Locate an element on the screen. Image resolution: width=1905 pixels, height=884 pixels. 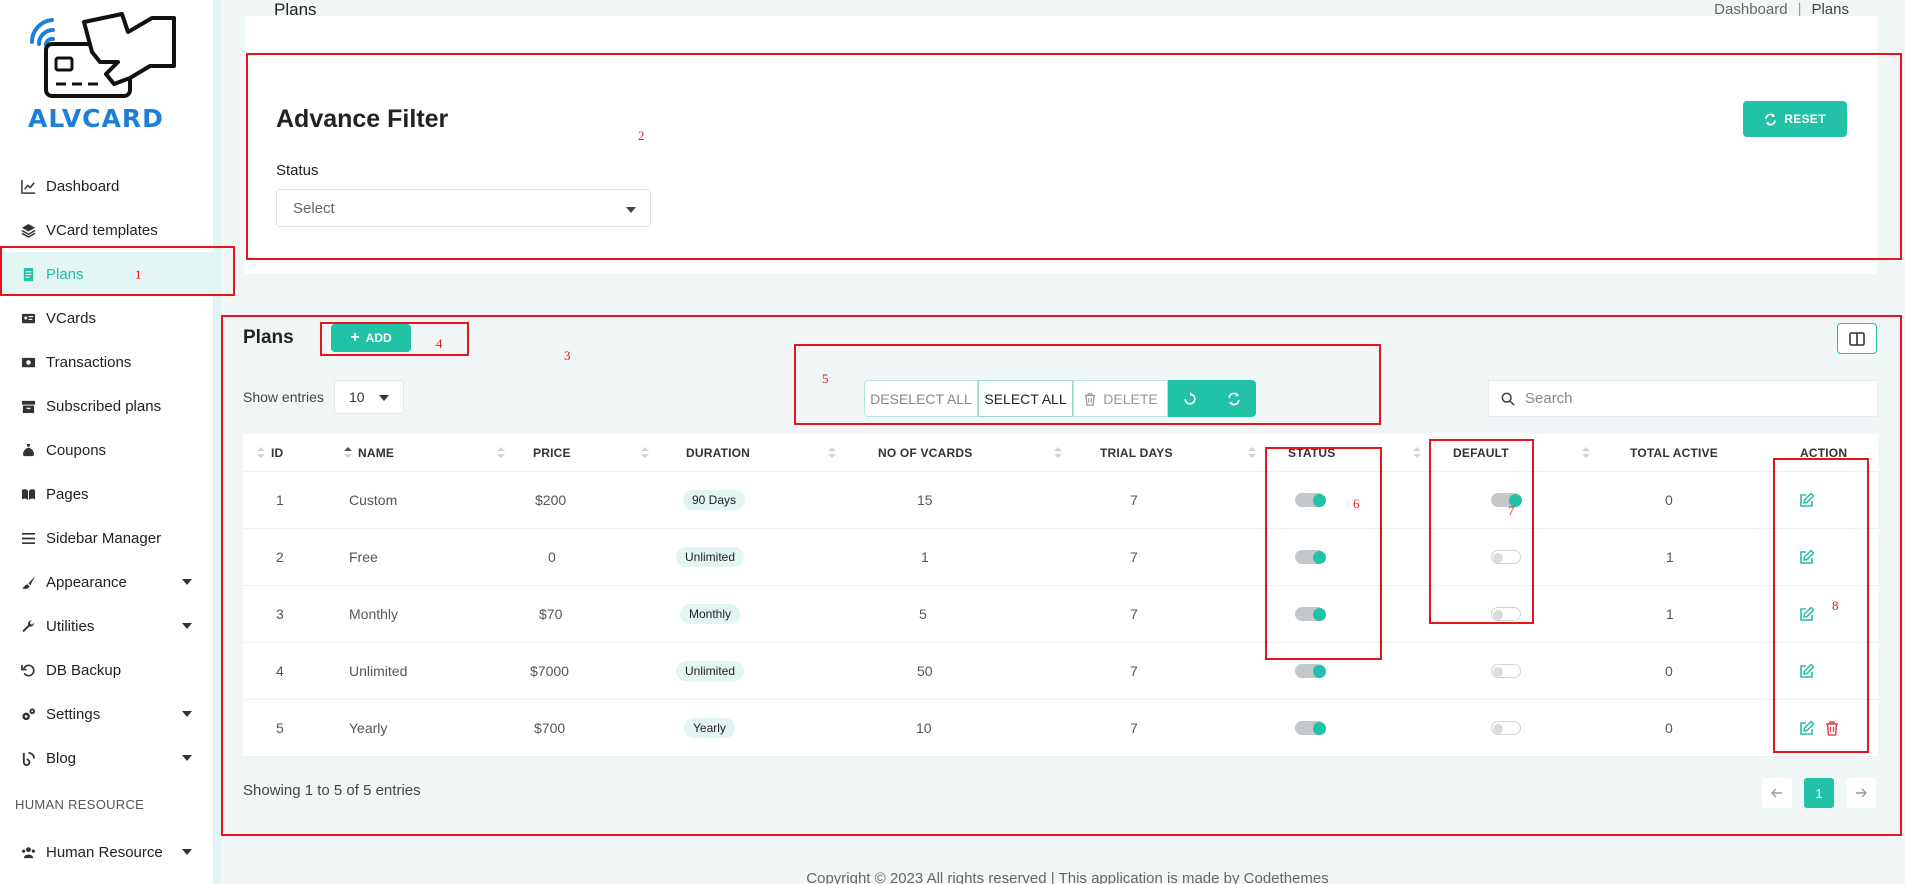
sidebar-item-coupons: Coupons is located at coordinates (107, 450).